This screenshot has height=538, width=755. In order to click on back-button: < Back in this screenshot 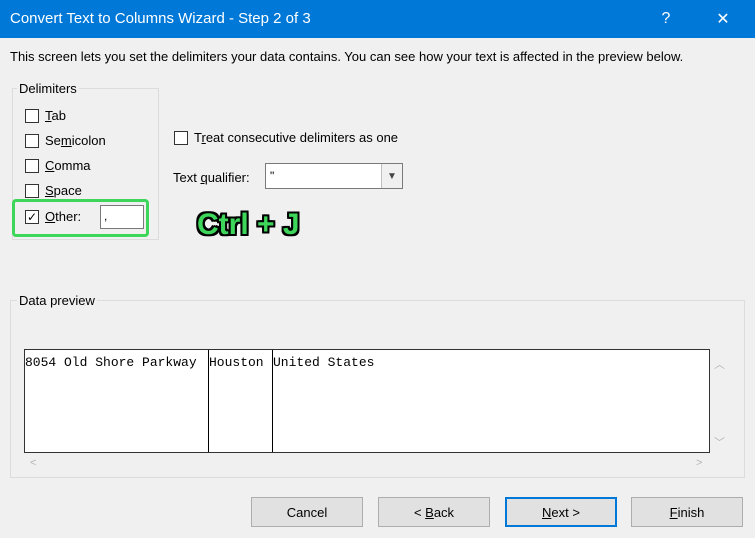, I will do `click(434, 512)`.